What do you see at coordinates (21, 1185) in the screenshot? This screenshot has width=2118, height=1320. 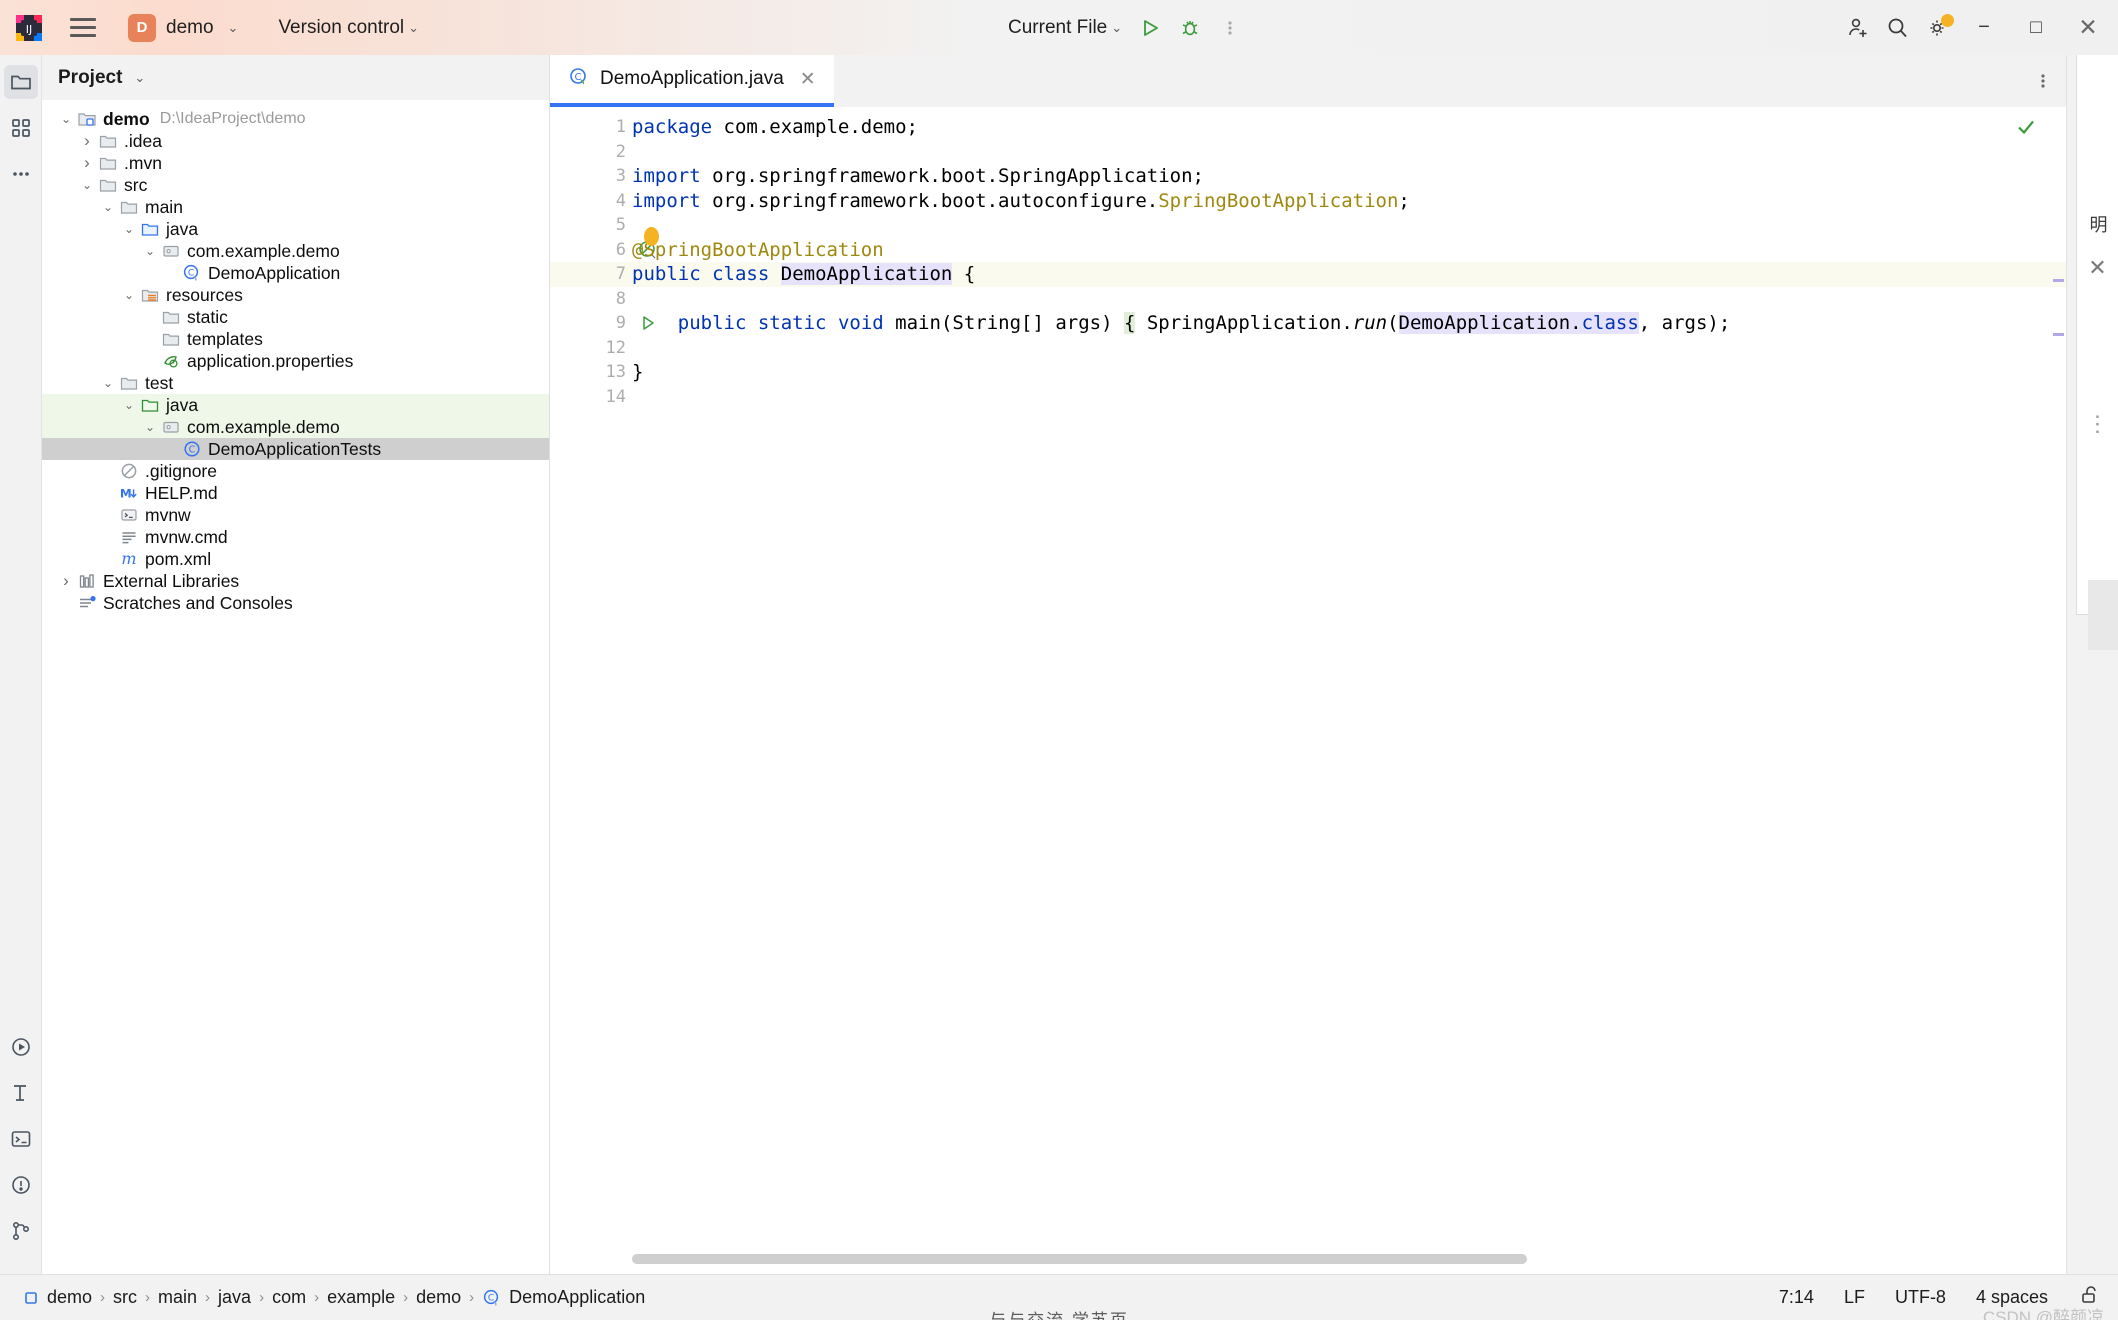 I see `sidebar-item-problems` at bounding box center [21, 1185].